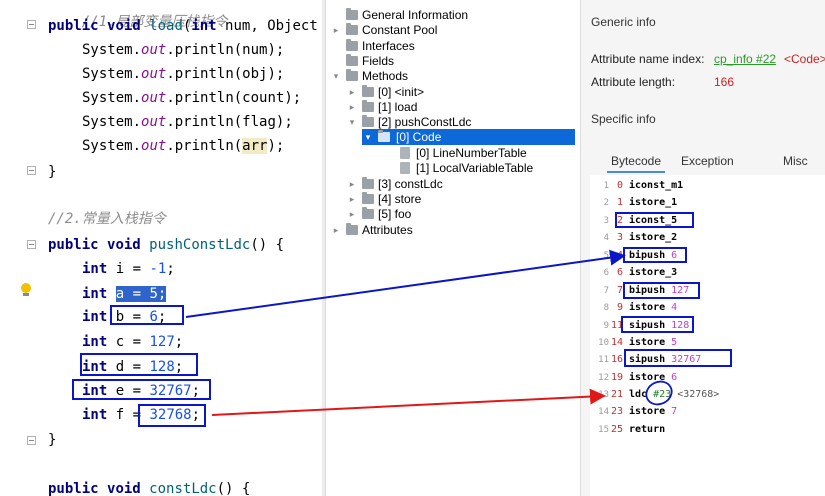  I want to click on code-selection: a = 5;, so click(141, 294).